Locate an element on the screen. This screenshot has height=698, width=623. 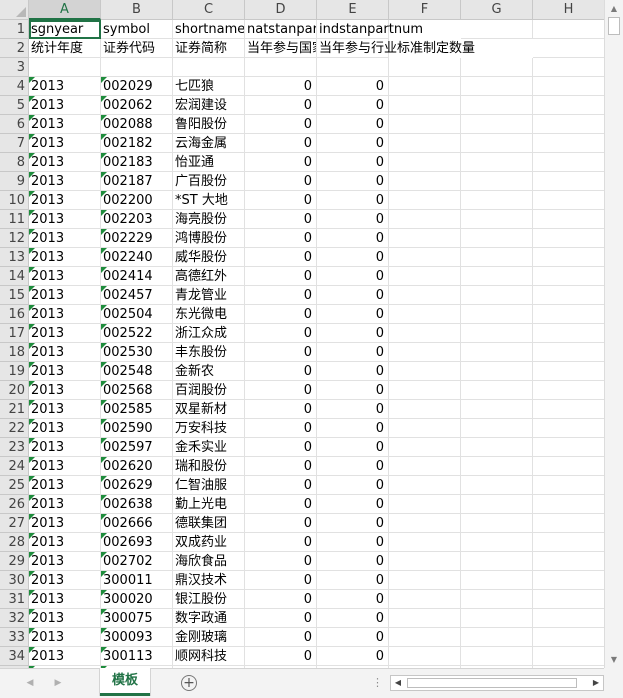
row-header: 21 is located at coordinates (14, 409).